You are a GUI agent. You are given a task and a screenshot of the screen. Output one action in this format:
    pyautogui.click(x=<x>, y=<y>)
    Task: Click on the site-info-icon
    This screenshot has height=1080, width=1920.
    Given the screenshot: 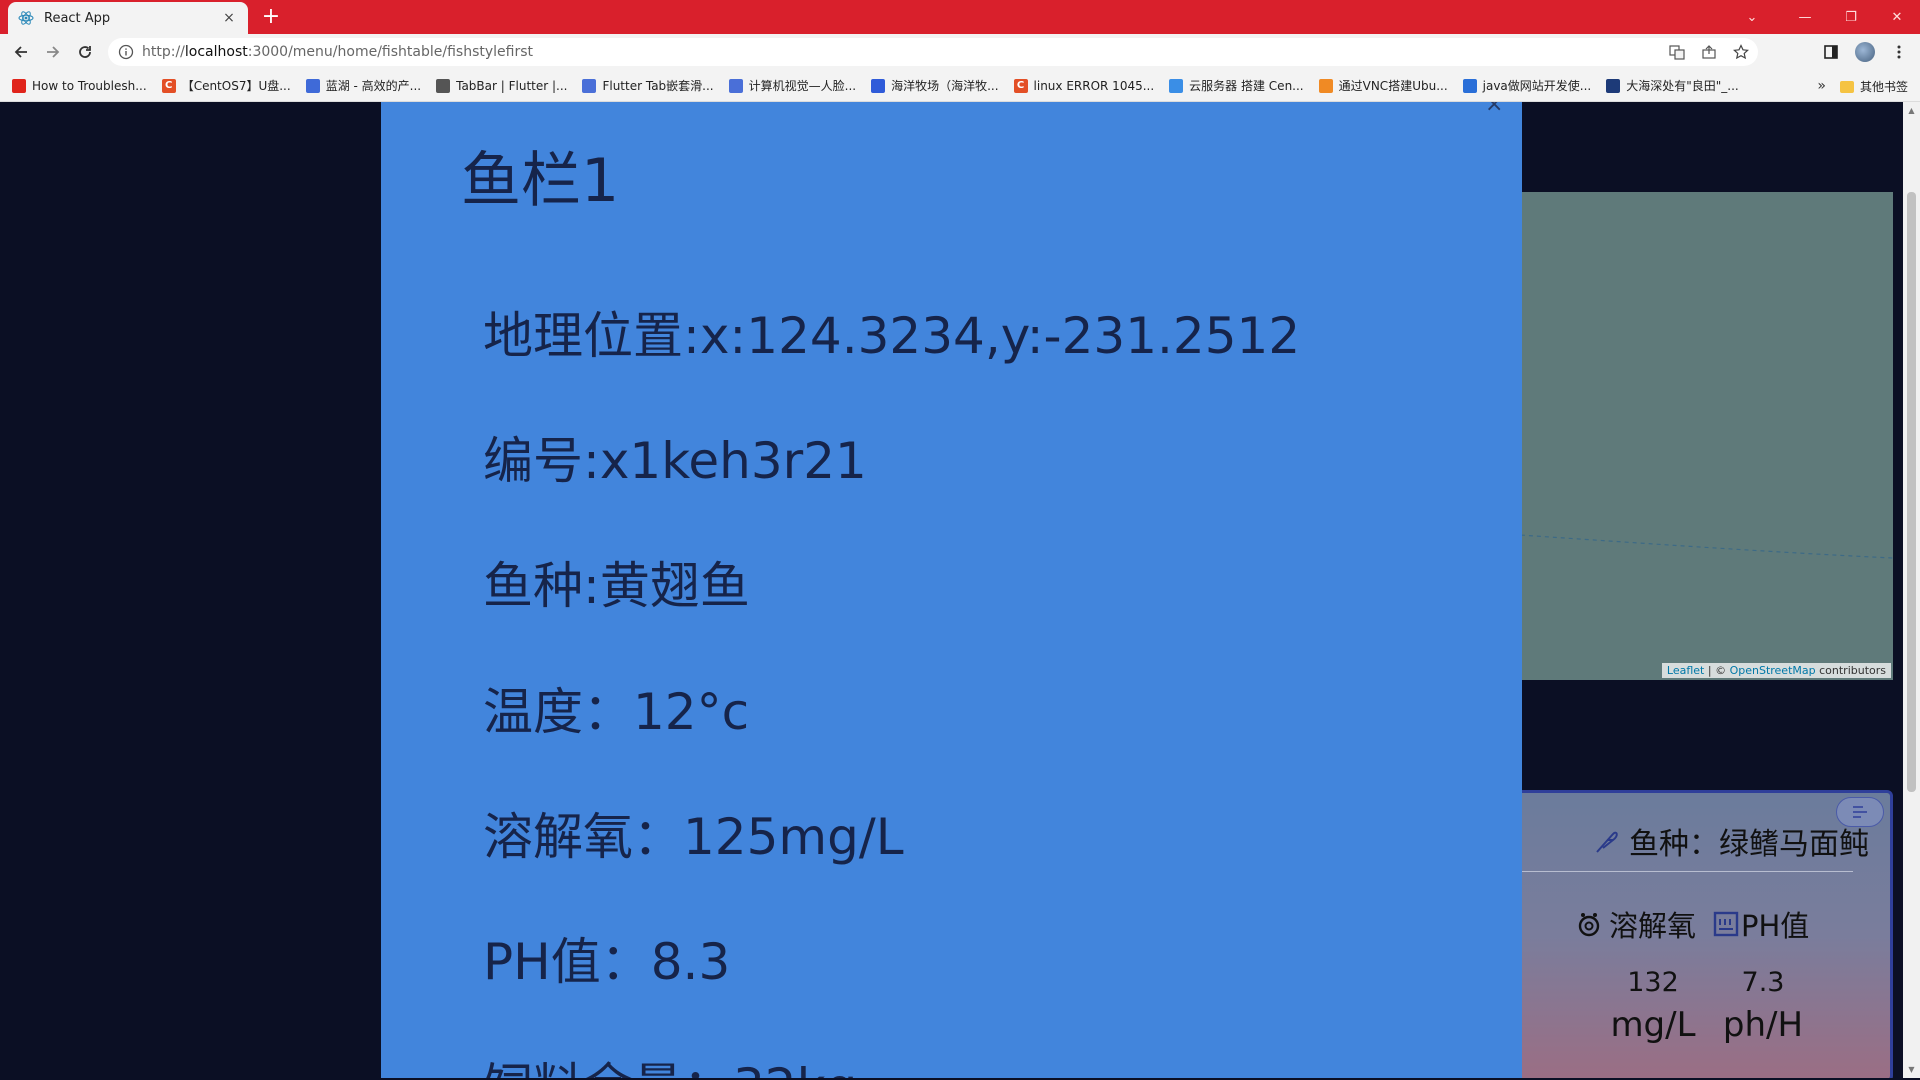 What is the action you would take?
    pyautogui.click(x=126, y=52)
    